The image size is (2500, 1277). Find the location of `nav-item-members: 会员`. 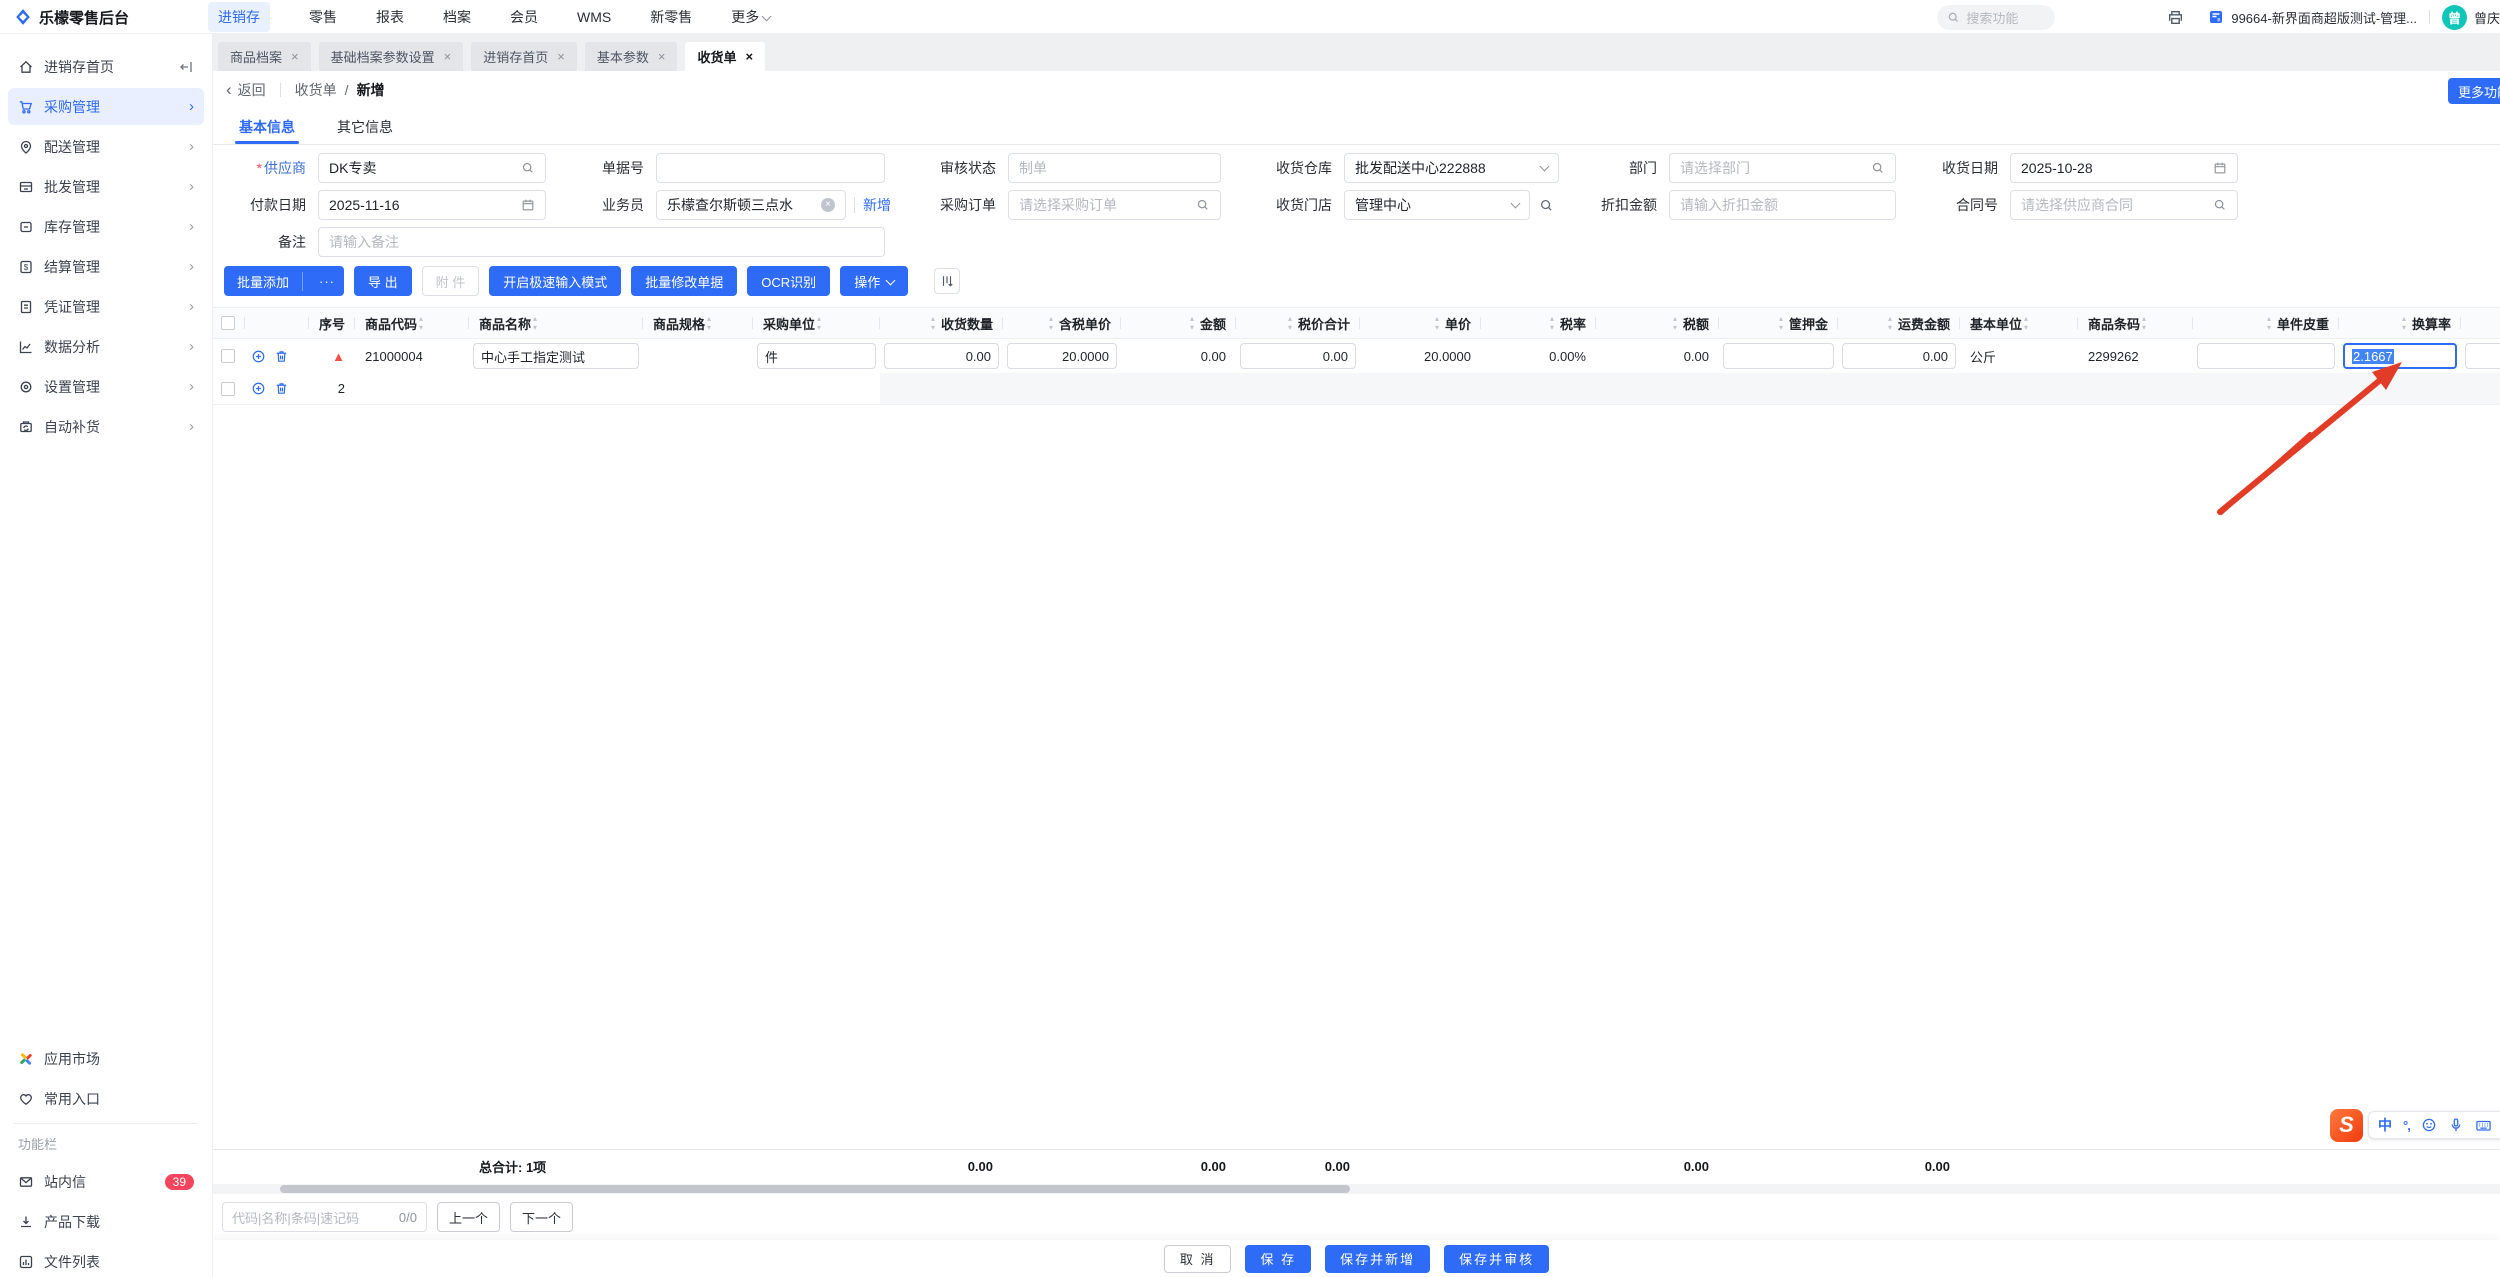

nav-item-members: 会员 is located at coordinates (524, 17).